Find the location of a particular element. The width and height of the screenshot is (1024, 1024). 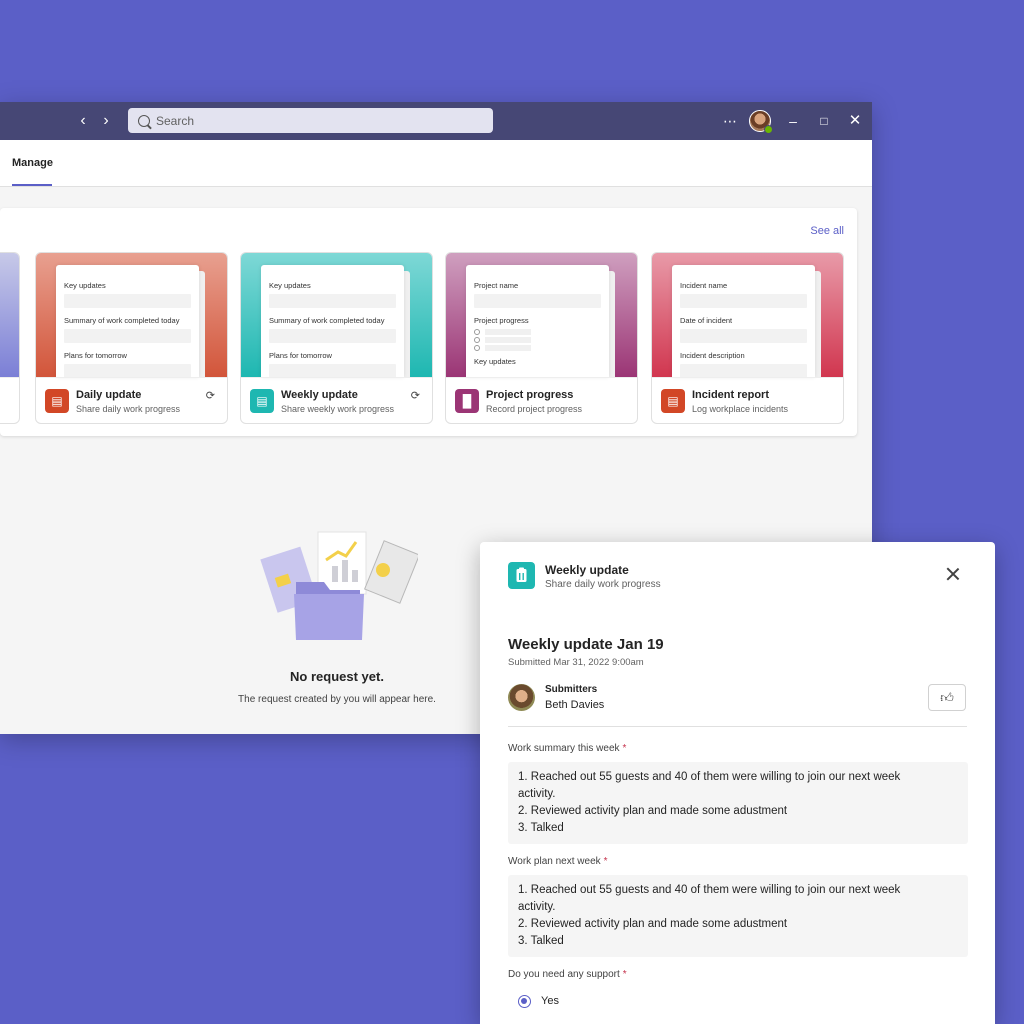

question-label: Do you need any support * is located at coordinates (567, 974).